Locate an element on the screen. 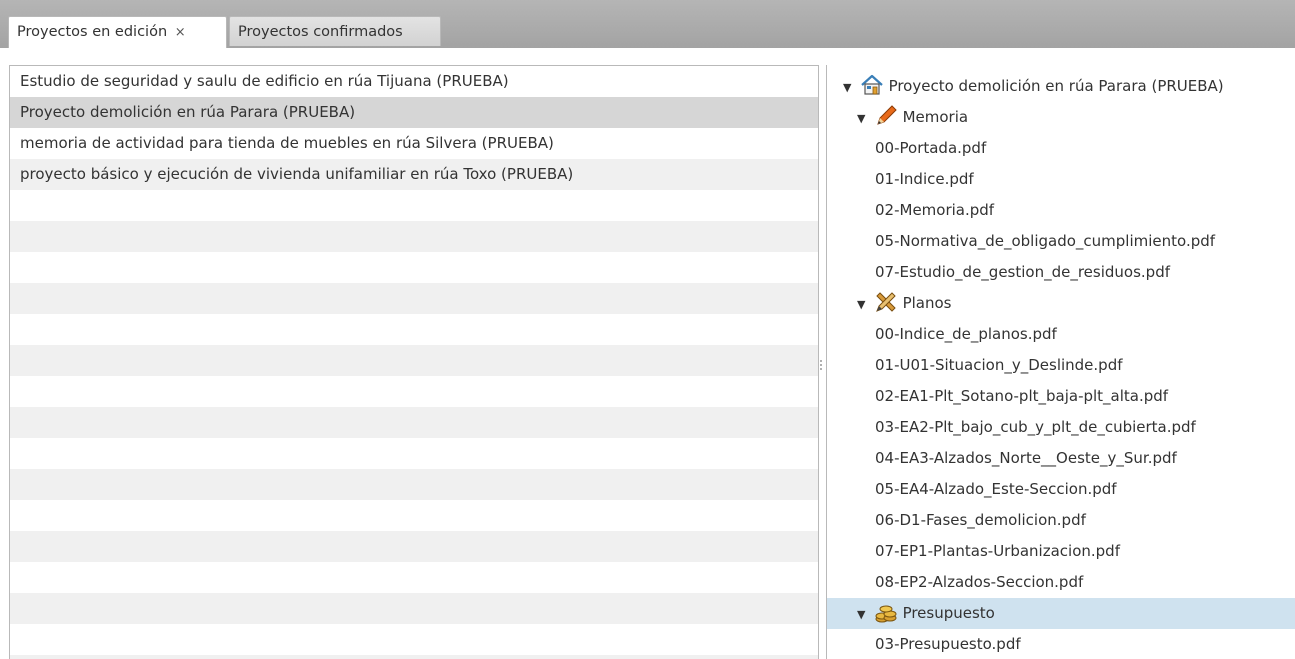 This screenshot has width=1295, height=659. tree-file-item: 05-EA4-Alzado_Este-Seccion.pdf is located at coordinates (1061, 489).